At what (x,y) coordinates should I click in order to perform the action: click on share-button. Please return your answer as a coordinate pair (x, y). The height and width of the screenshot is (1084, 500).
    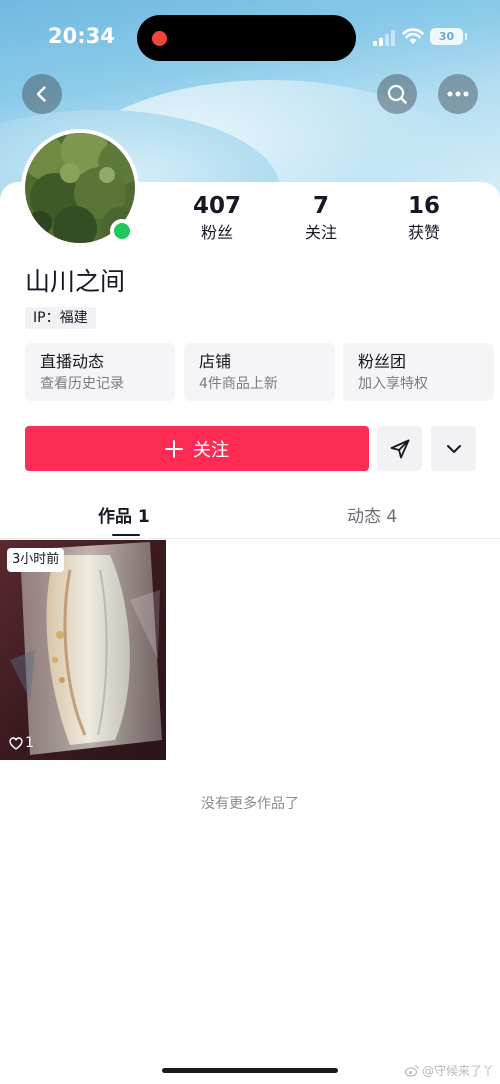
    Looking at the image, I should click on (399, 448).